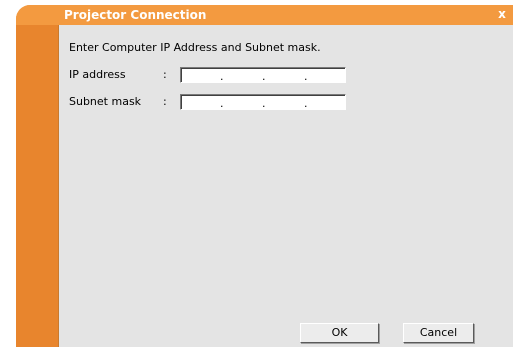 The height and width of the screenshot is (351, 515). Describe the element at coordinates (105, 101) in the screenshot. I see `subnet-mask-label: Subnet mask` at that location.